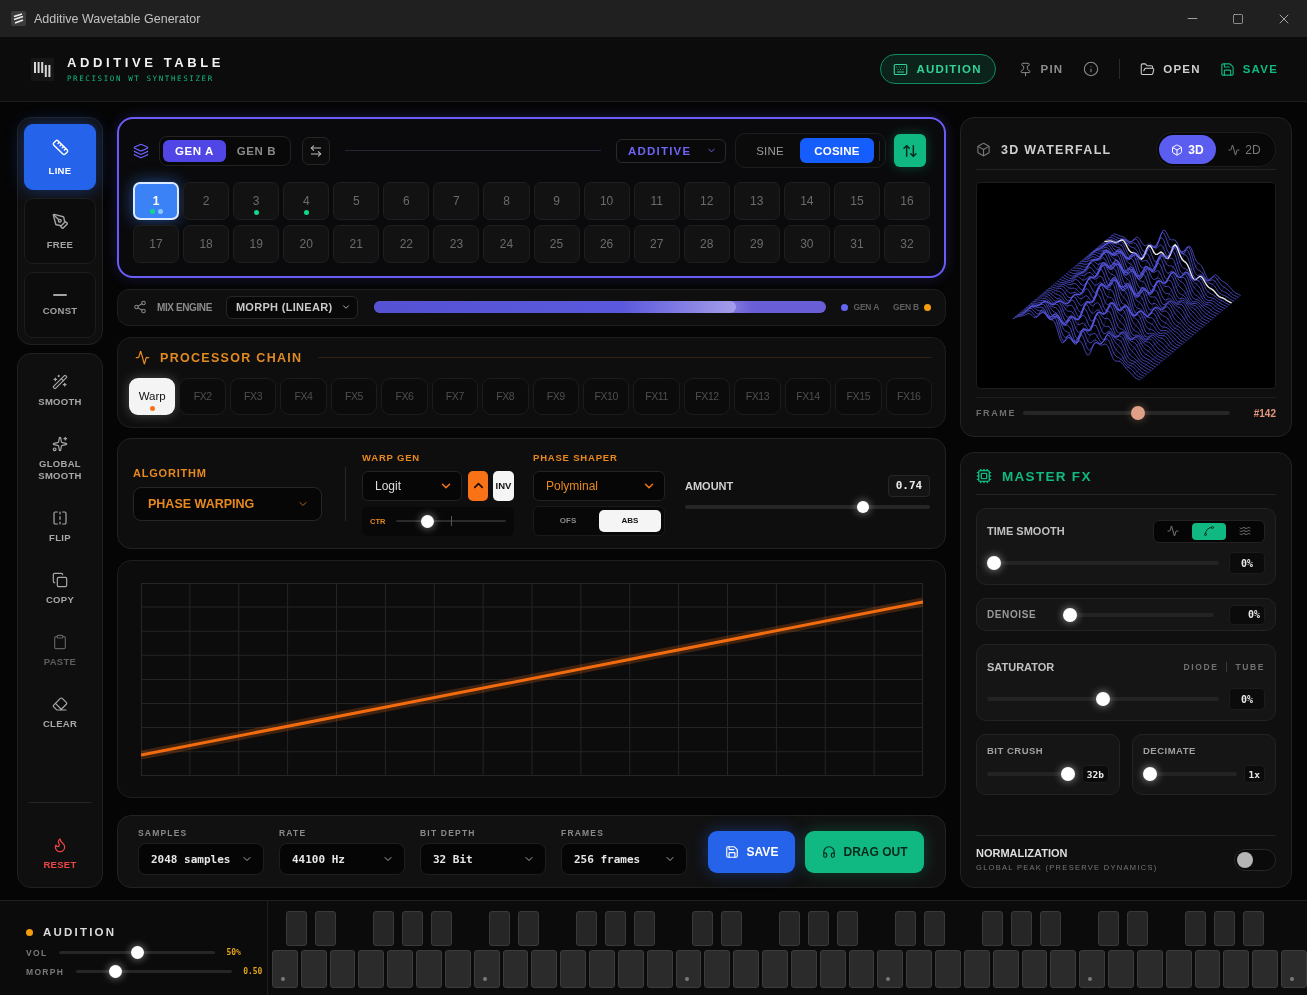  I want to click on shaper-mode-tab: OFS, so click(568, 520).